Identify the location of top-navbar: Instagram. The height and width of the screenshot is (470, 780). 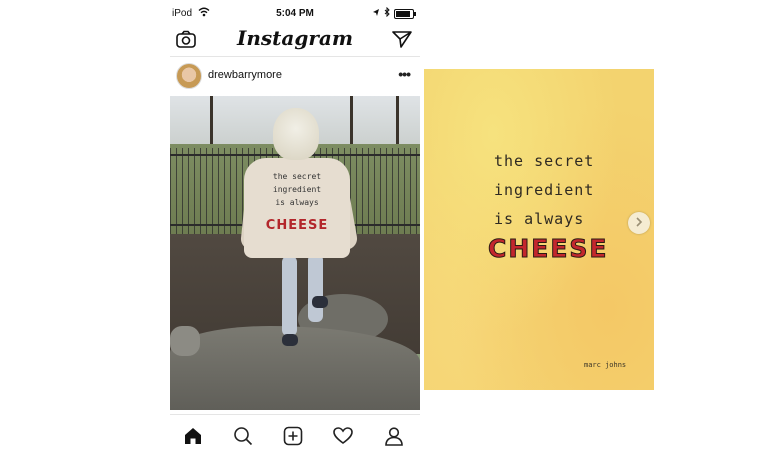
(295, 39).